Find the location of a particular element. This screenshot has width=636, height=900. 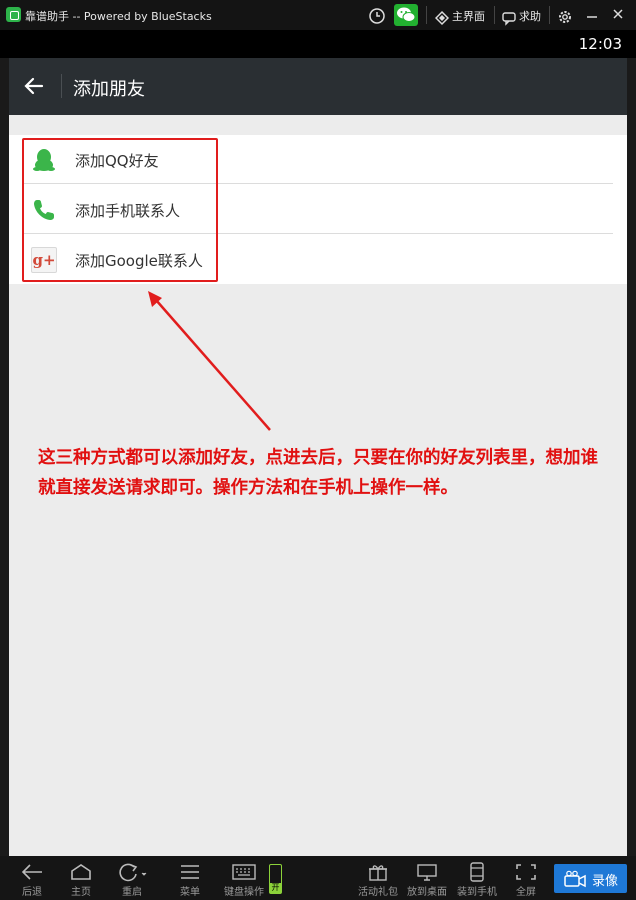

android-status-bar: 12:03 is located at coordinates (318, 44).